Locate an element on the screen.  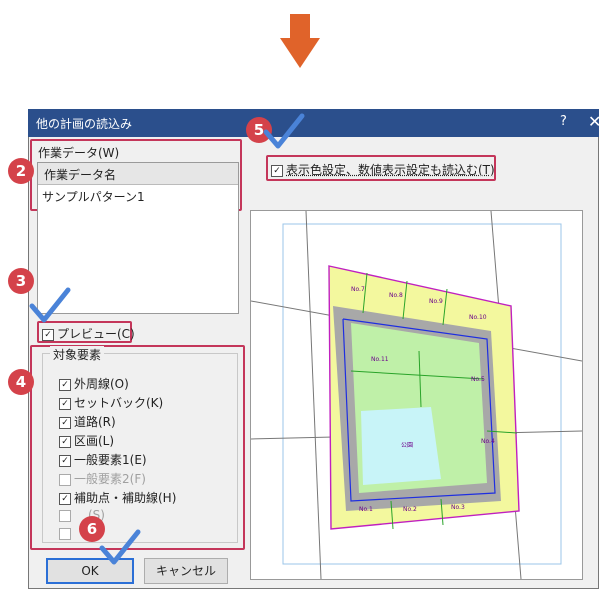
lot-label: No.2 is located at coordinates (410, 509).